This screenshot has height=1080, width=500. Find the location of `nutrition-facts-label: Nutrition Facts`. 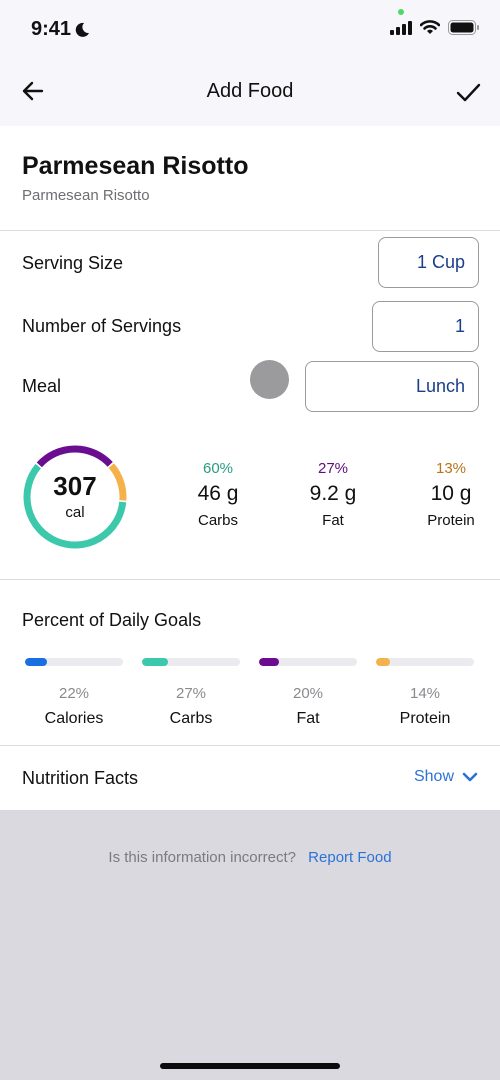

nutrition-facts-label: Nutrition Facts is located at coordinates (80, 778).